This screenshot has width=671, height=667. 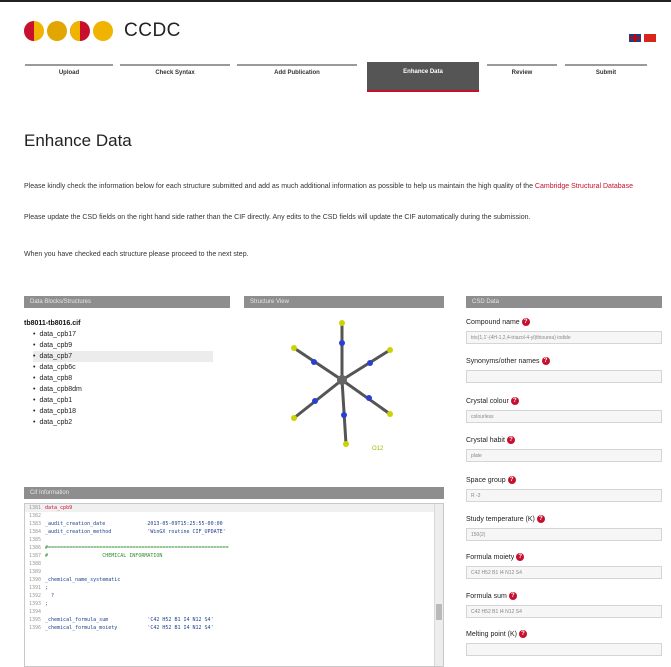 What do you see at coordinates (69, 77) in the screenshot?
I see `step-upload: Upload` at bounding box center [69, 77].